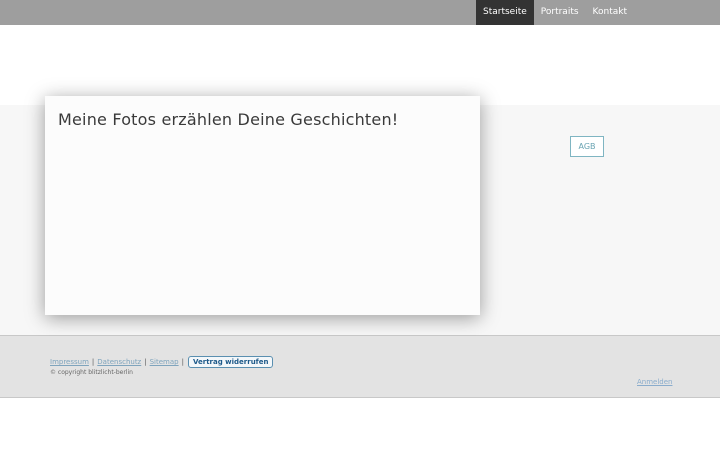  Describe the element at coordinates (654, 382) in the screenshot. I see `login-link: Anmelden` at that location.